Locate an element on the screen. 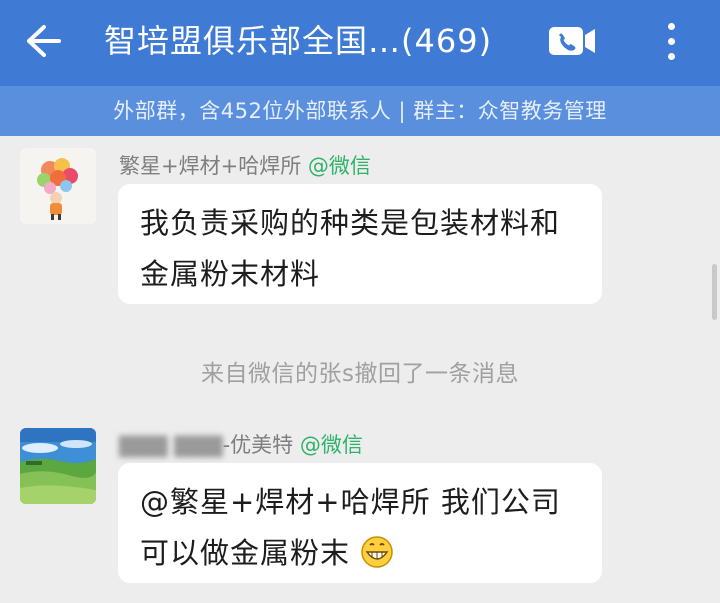  landscape-avatar-image is located at coordinates (58, 466).